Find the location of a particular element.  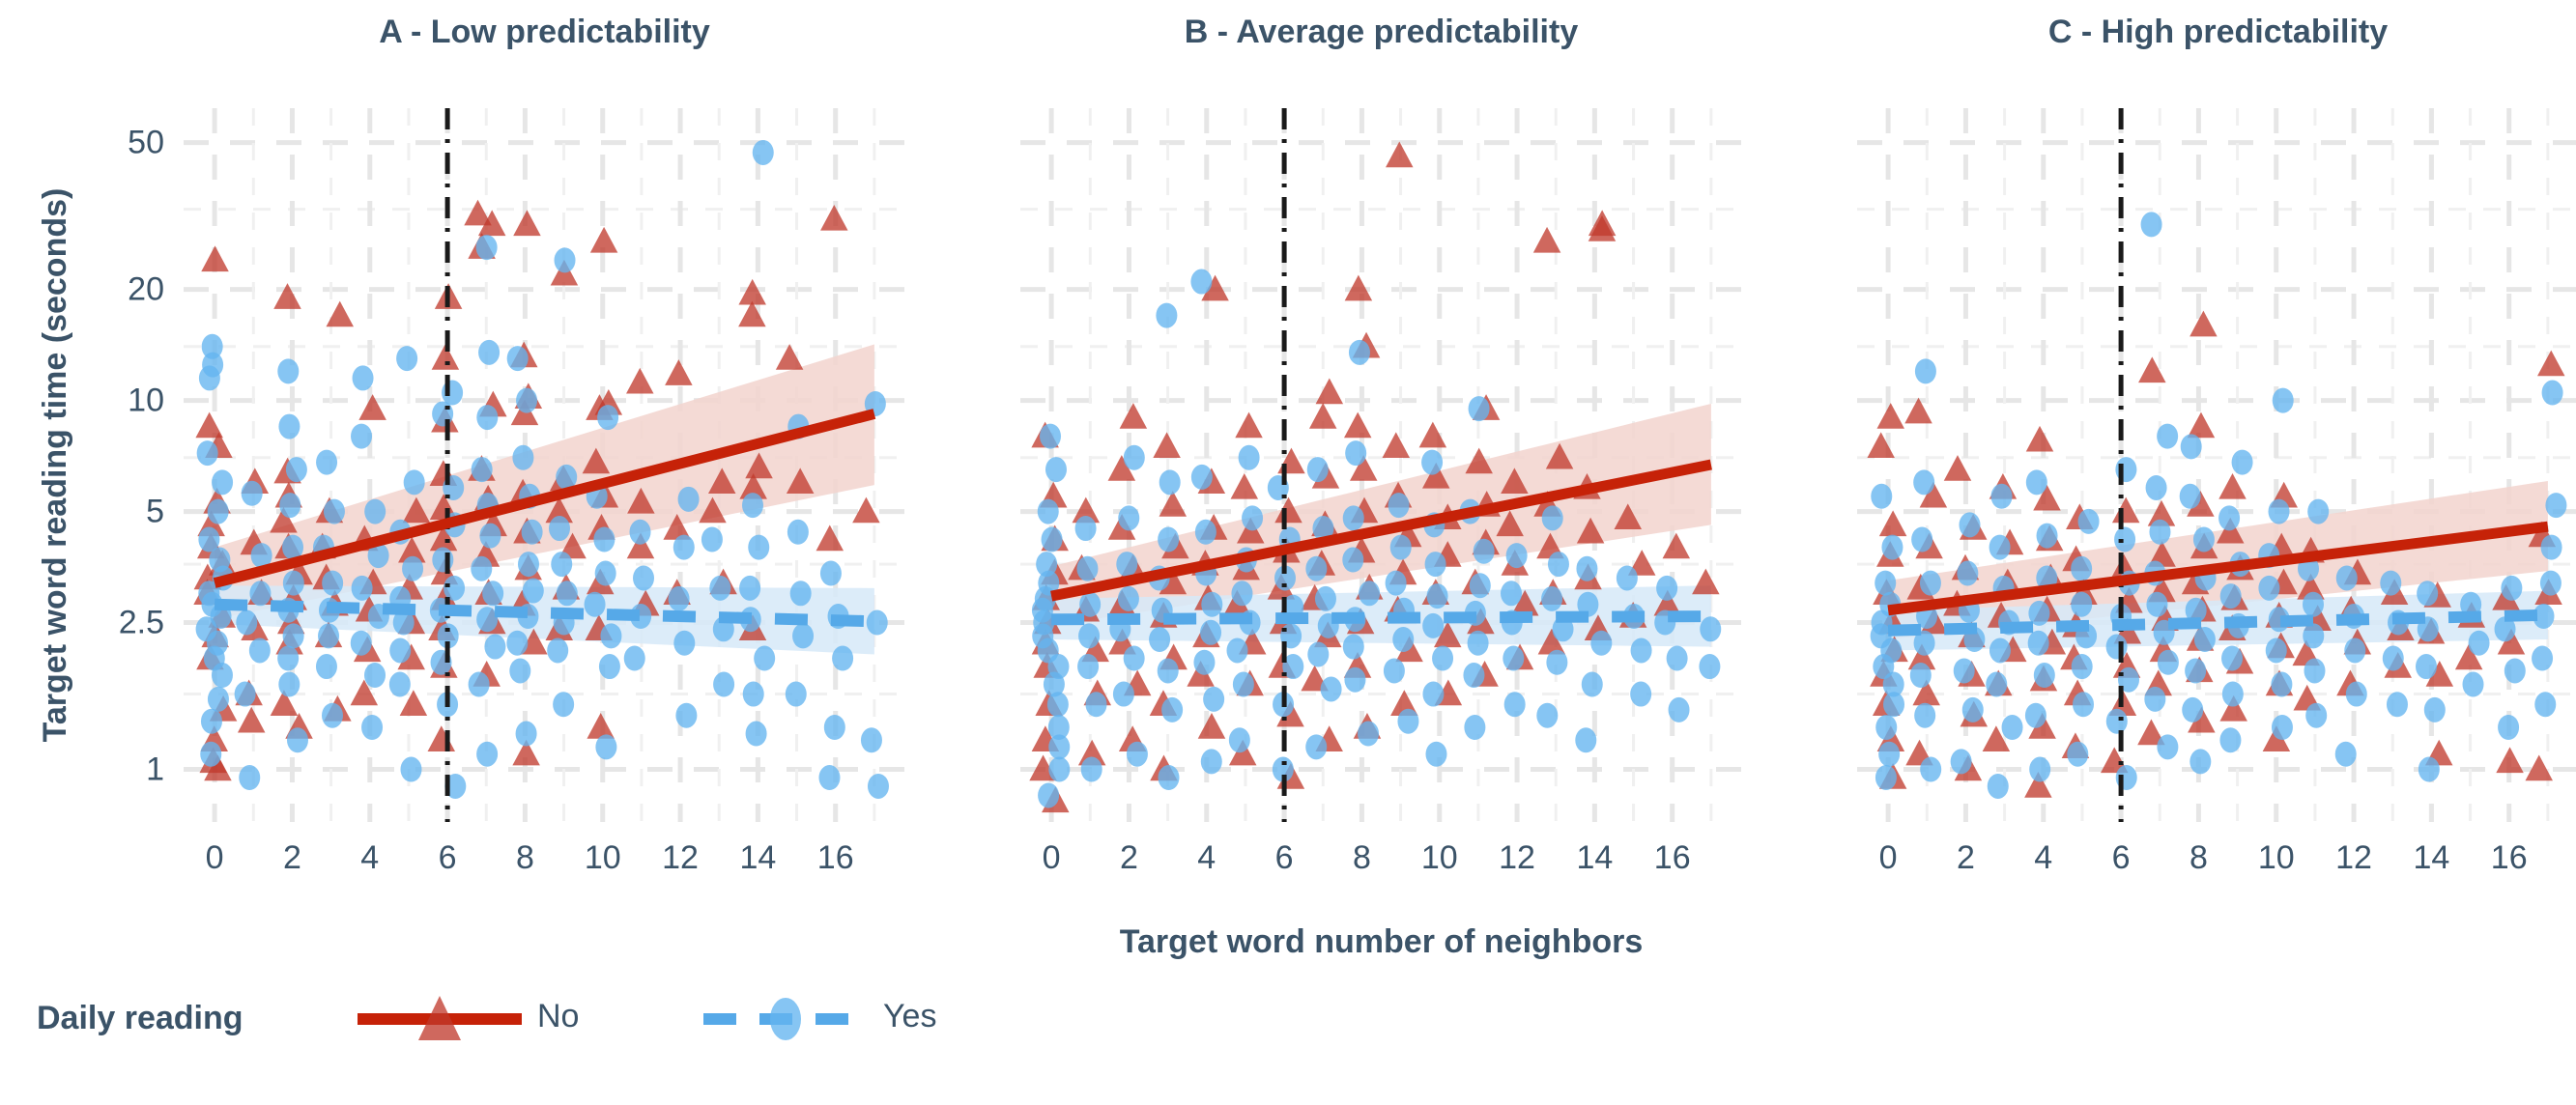

y-tick-label: 50 is located at coordinates (146, 142).